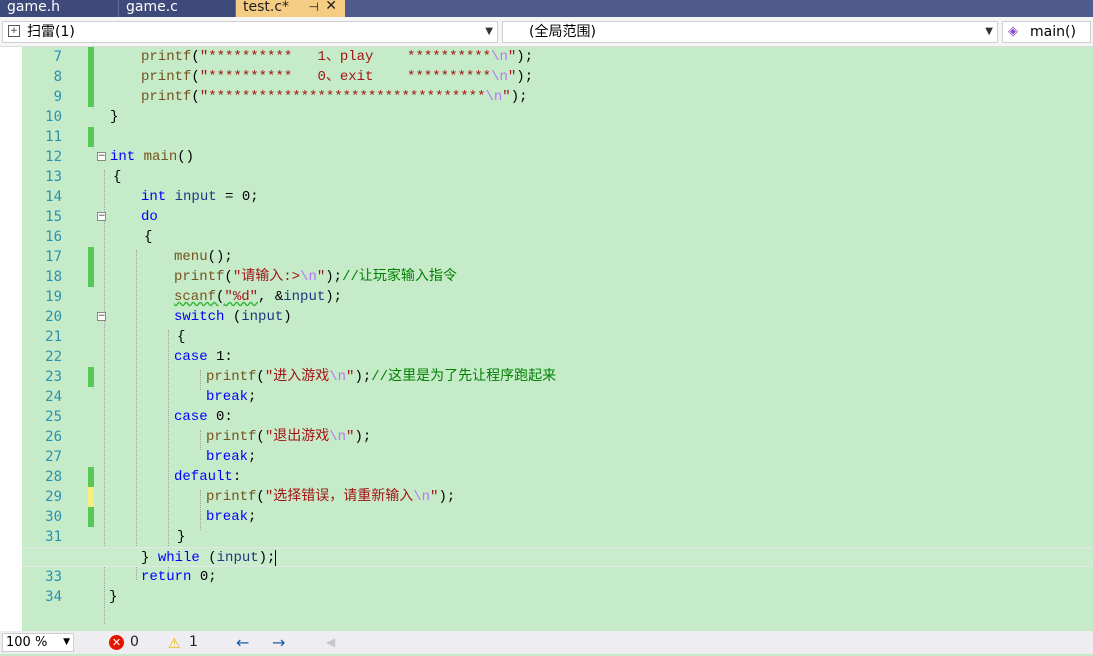  What do you see at coordinates (191, 257) in the screenshot?
I see `code-token: menu` at bounding box center [191, 257].